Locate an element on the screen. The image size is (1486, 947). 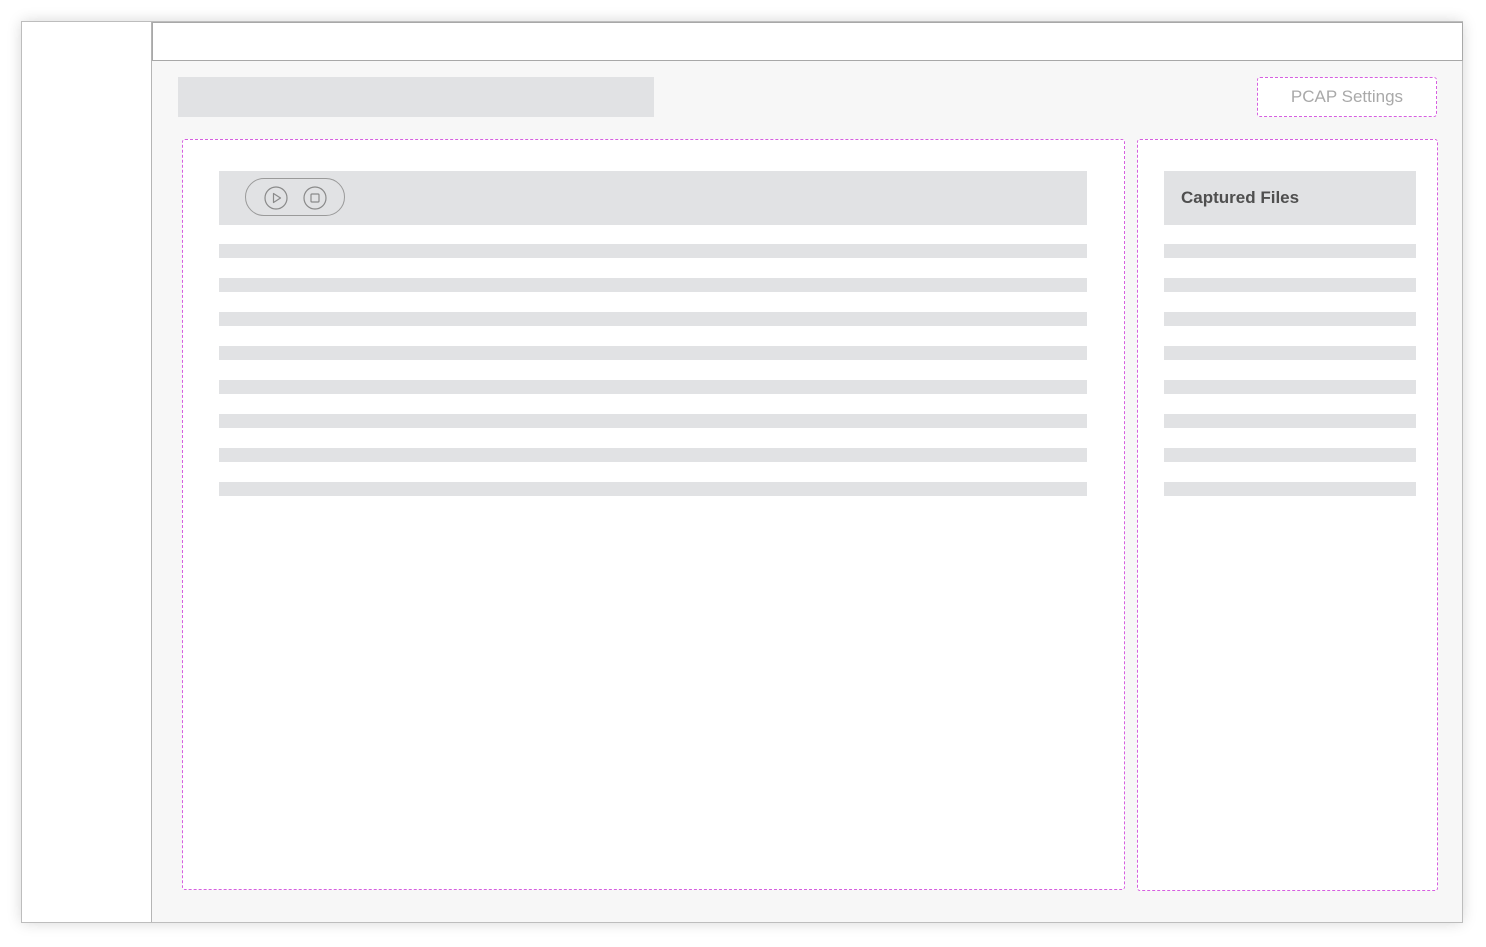
play-icon is located at coordinates (276, 198).